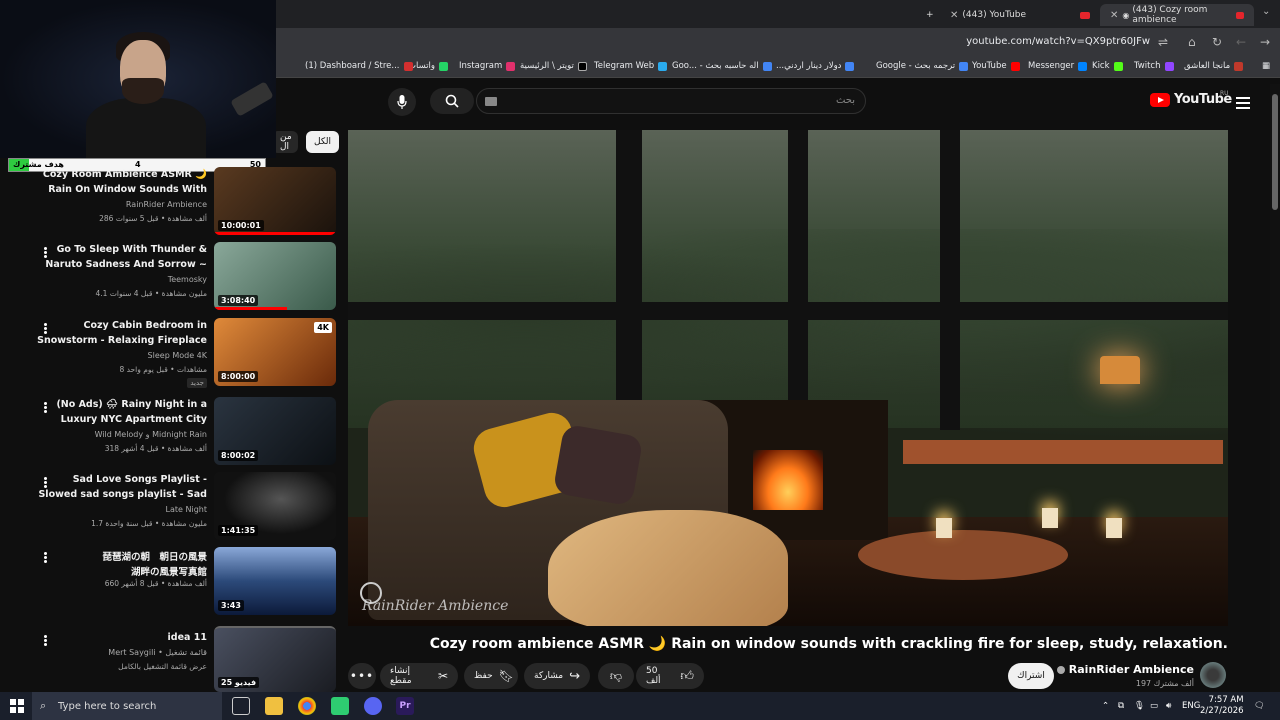 The height and width of the screenshot is (720, 1280). I want to click on voice-search-button, so click(402, 102).